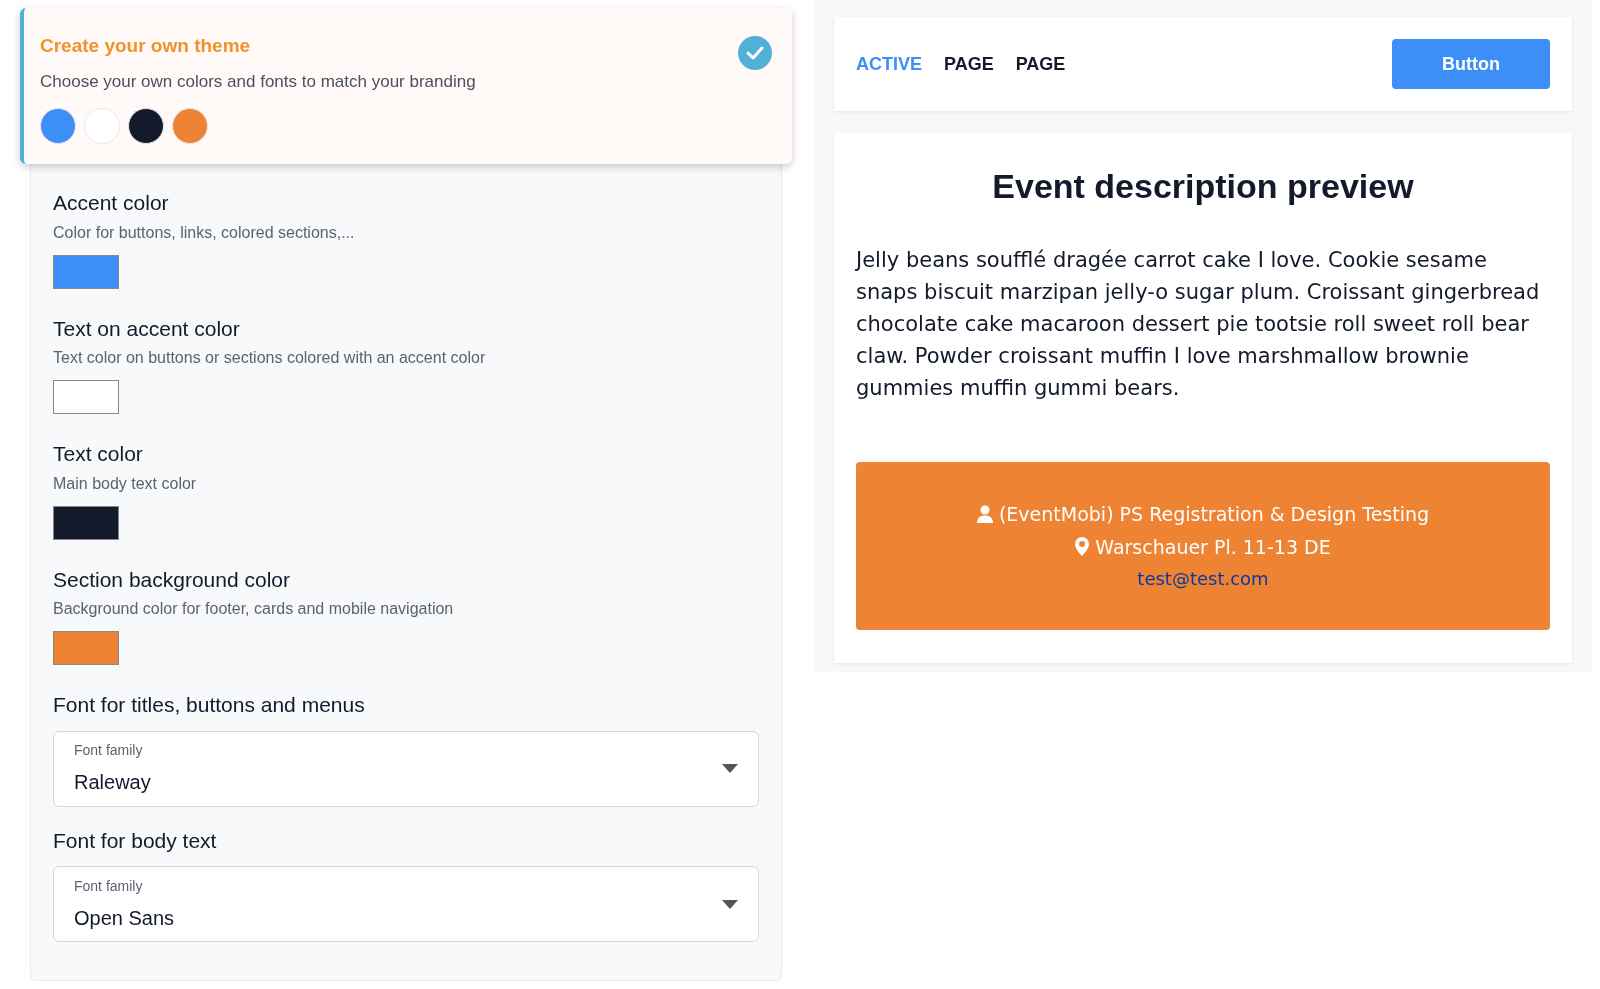 This screenshot has height=989, width=1600. Describe the element at coordinates (112, 782) in the screenshot. I see `select-value: Raleway` at that location.